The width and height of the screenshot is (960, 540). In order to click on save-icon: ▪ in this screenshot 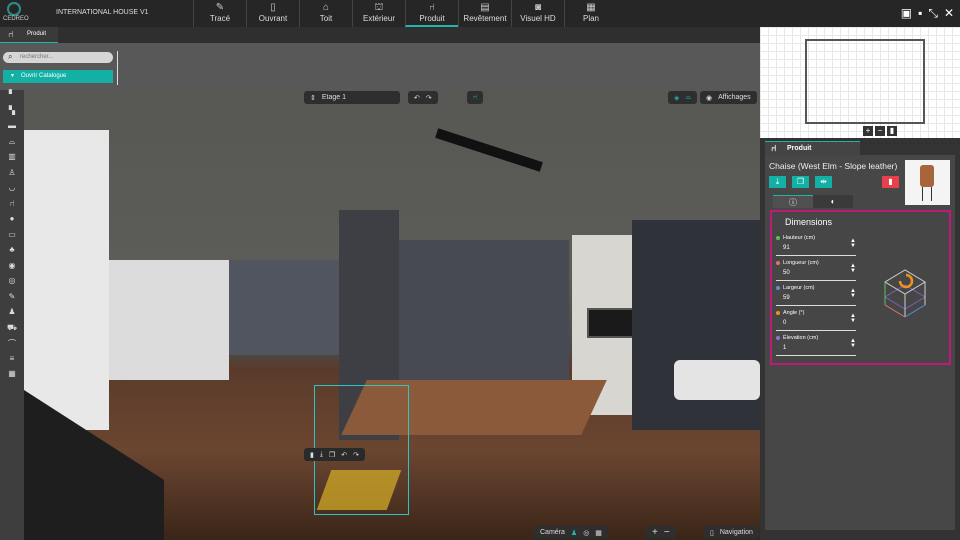, I will do `click(920, 13)`.